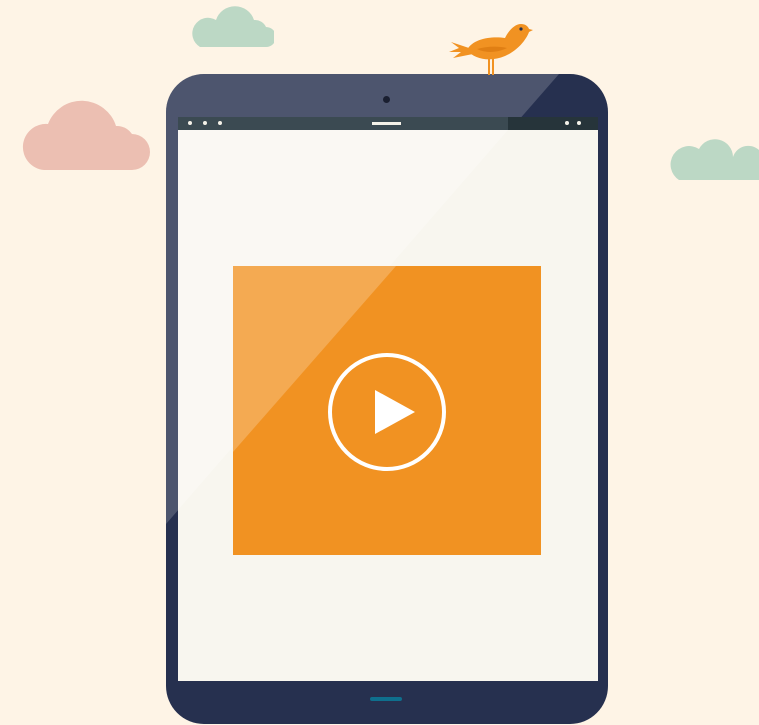 This screenshot has height=725, width=759. Describe the element at coordinates (491, 49) in the screenshot. I see `bird-icon` at that location.